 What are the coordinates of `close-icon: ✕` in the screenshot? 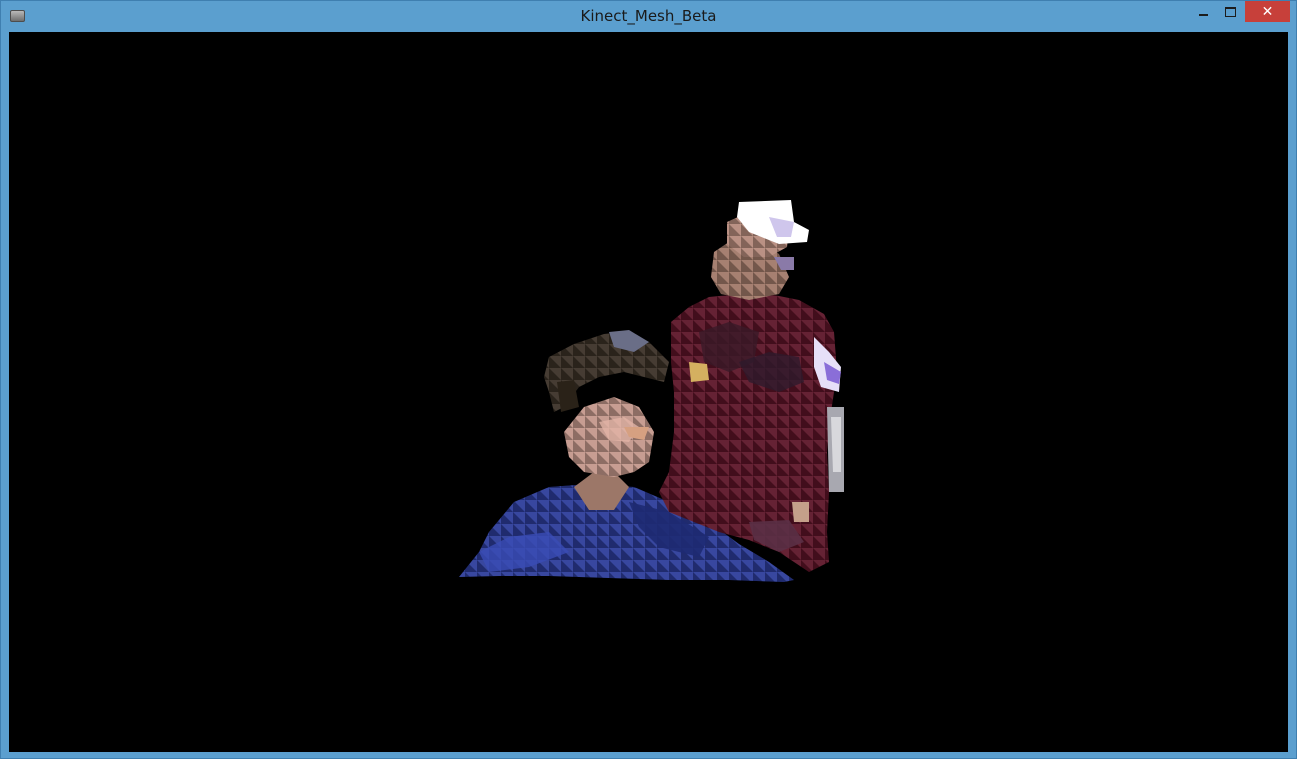 It's located at (1267, 11).